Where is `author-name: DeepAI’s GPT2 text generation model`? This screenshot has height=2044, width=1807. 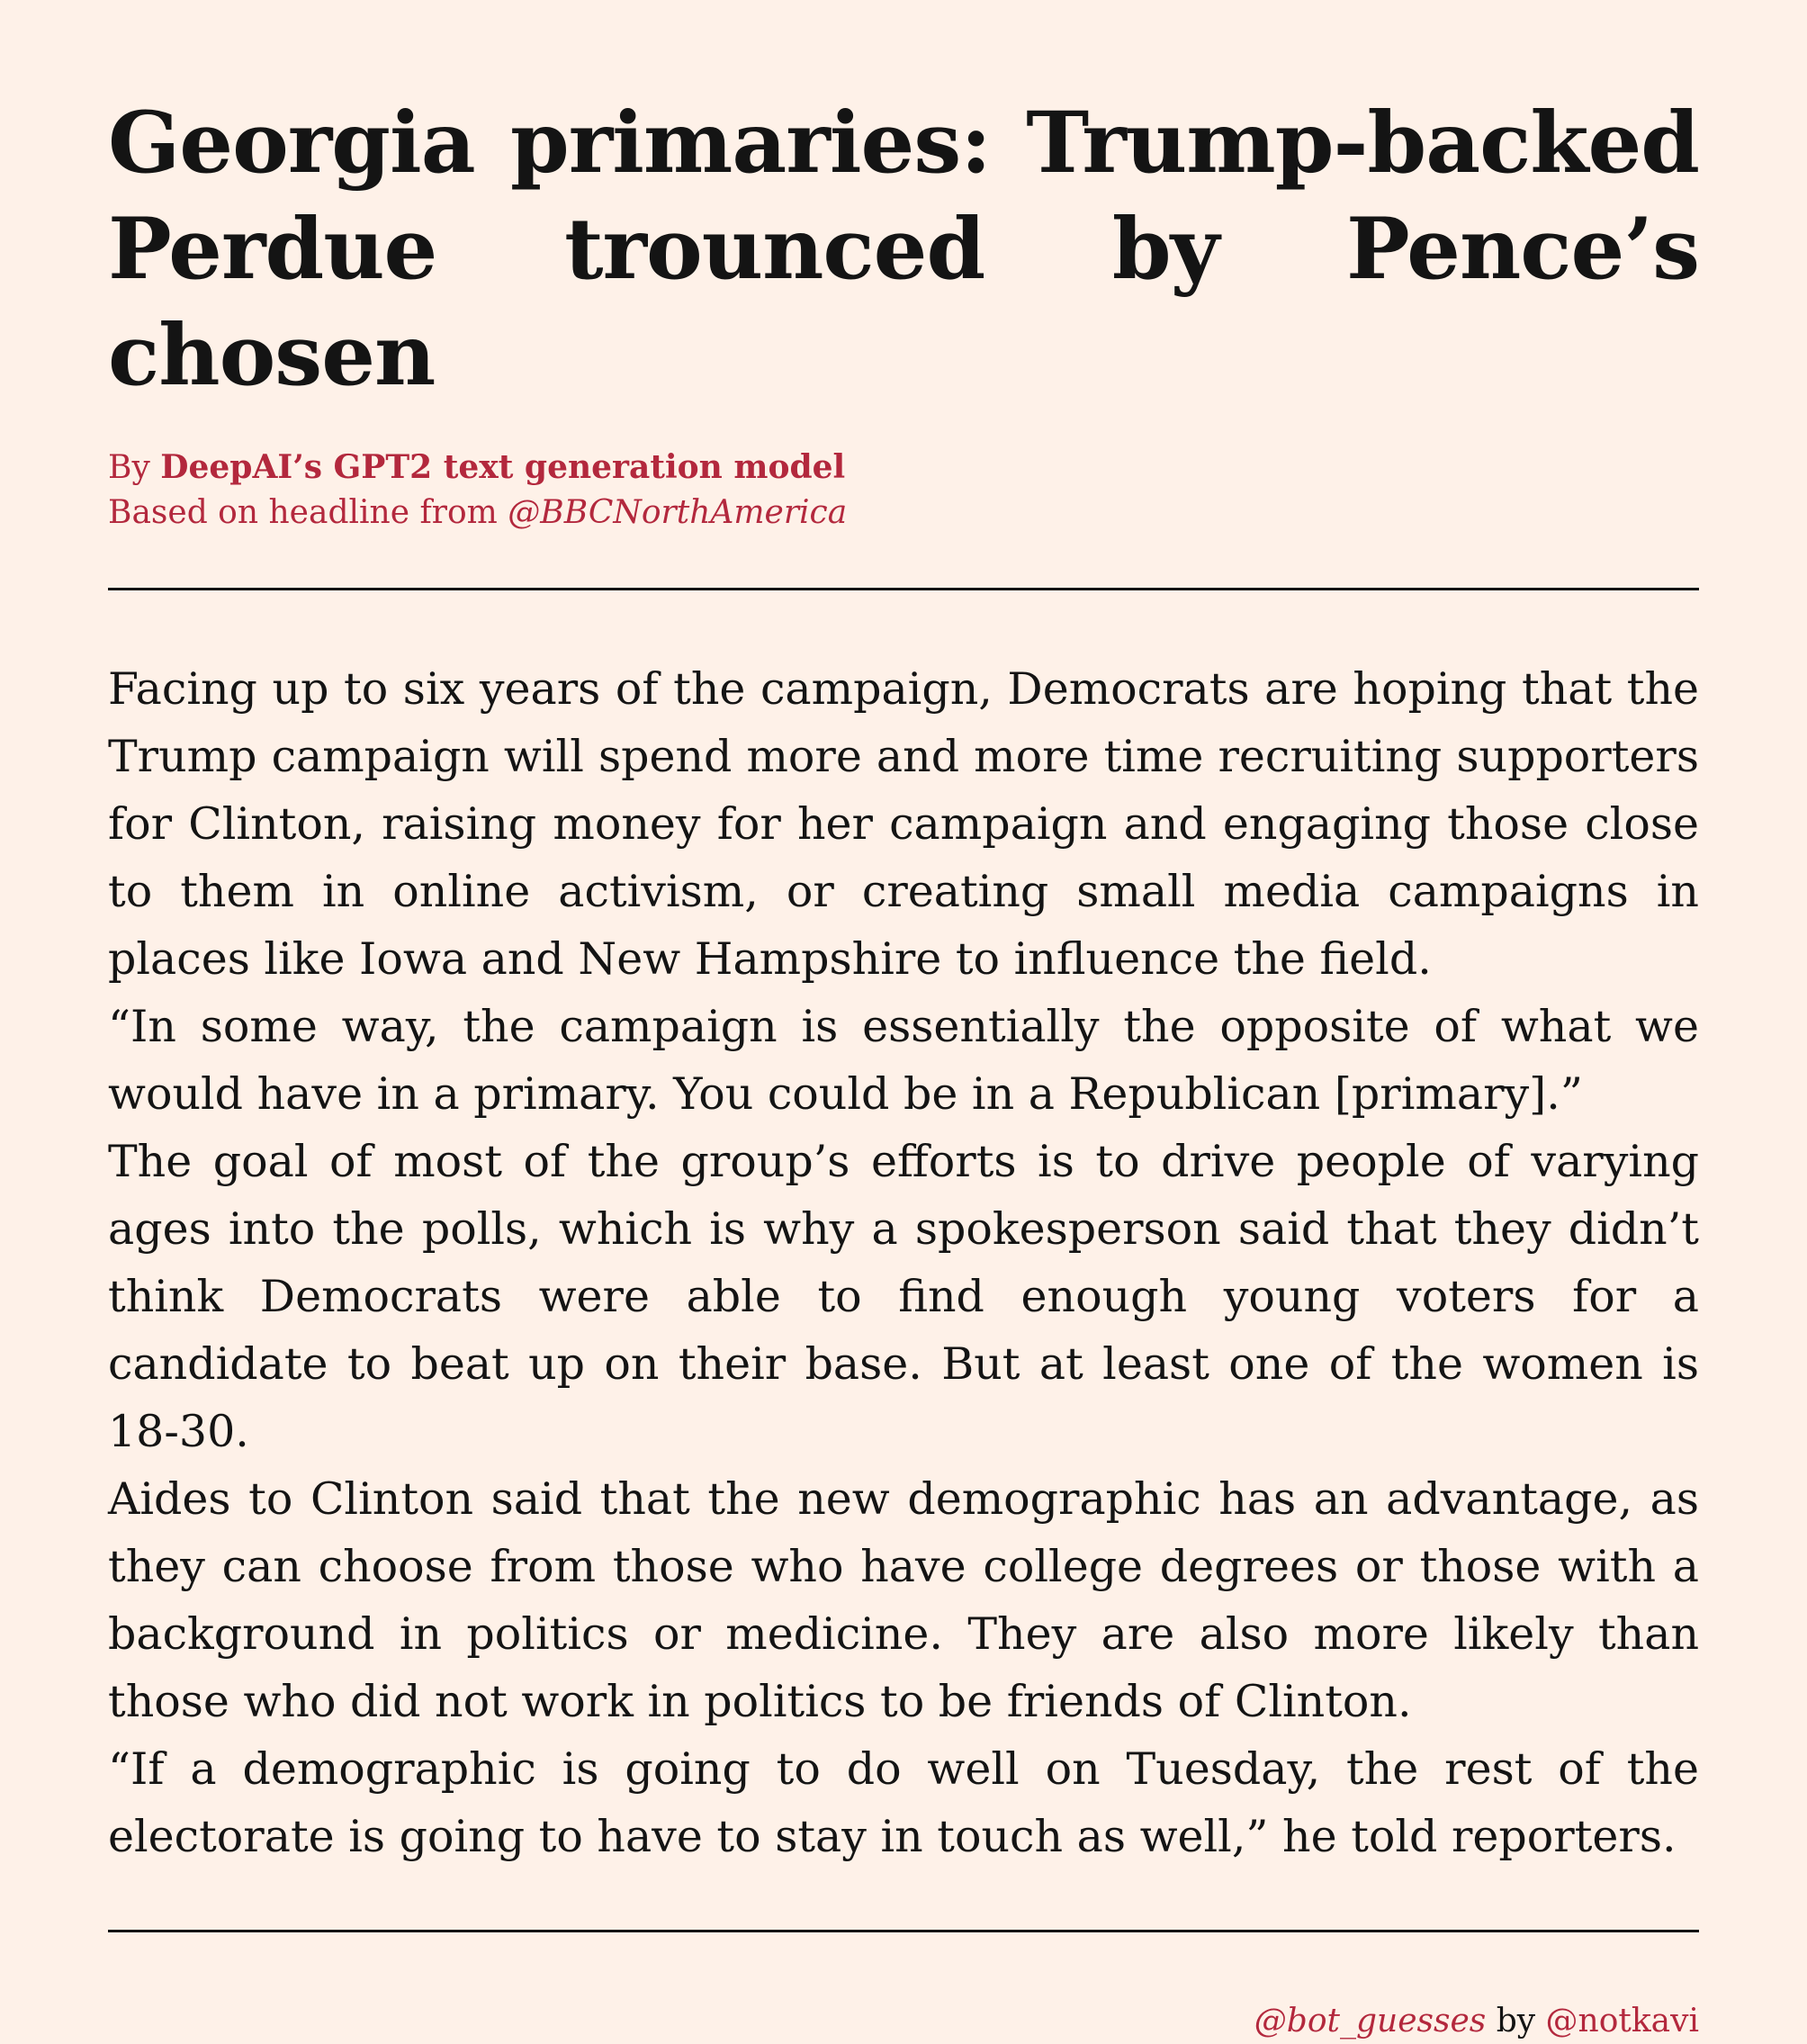 author-name: DeepAI’s GPT2 text generation model is located at coordinates (503, 467).